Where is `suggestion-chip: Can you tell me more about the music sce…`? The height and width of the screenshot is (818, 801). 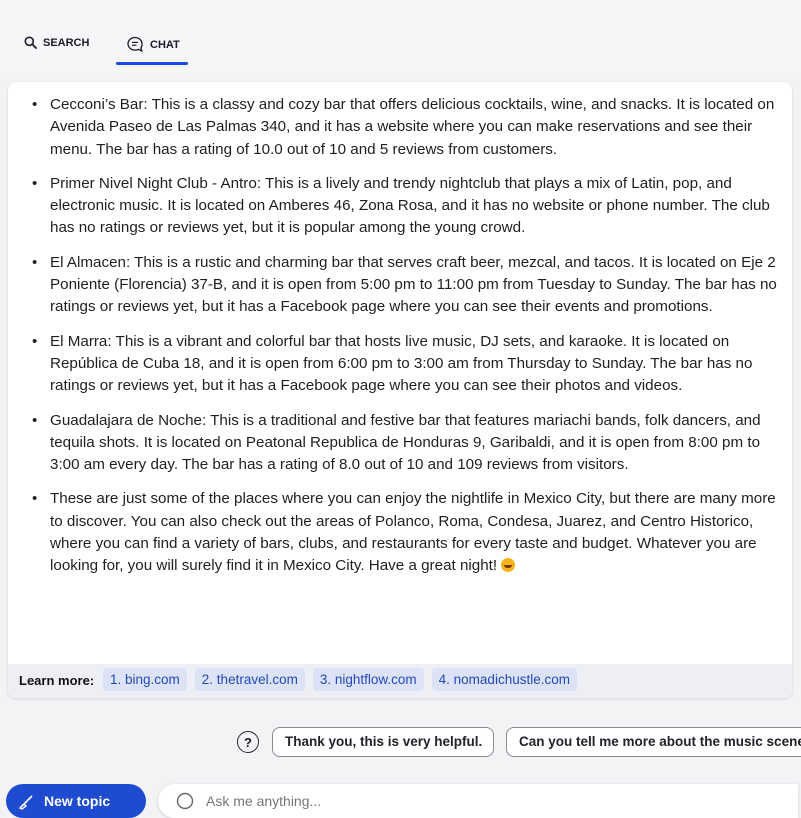
suggestion-chip: Can you tell me more about the music sce… is located at coordinates (653, 742).